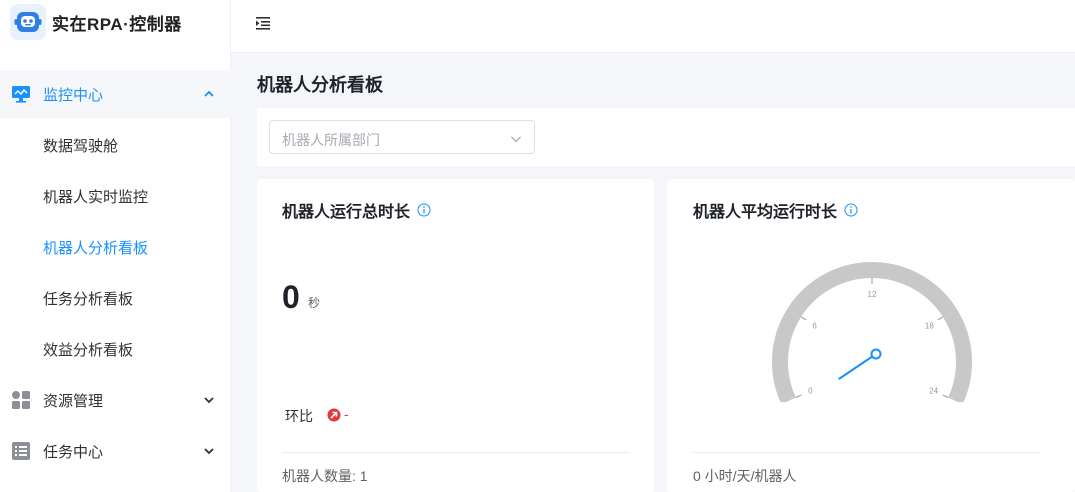  What do you see at coordinates (73, 95) in the screenshot?
I see `menu-group-label: 监控中心` at bounding box center [73, 95].